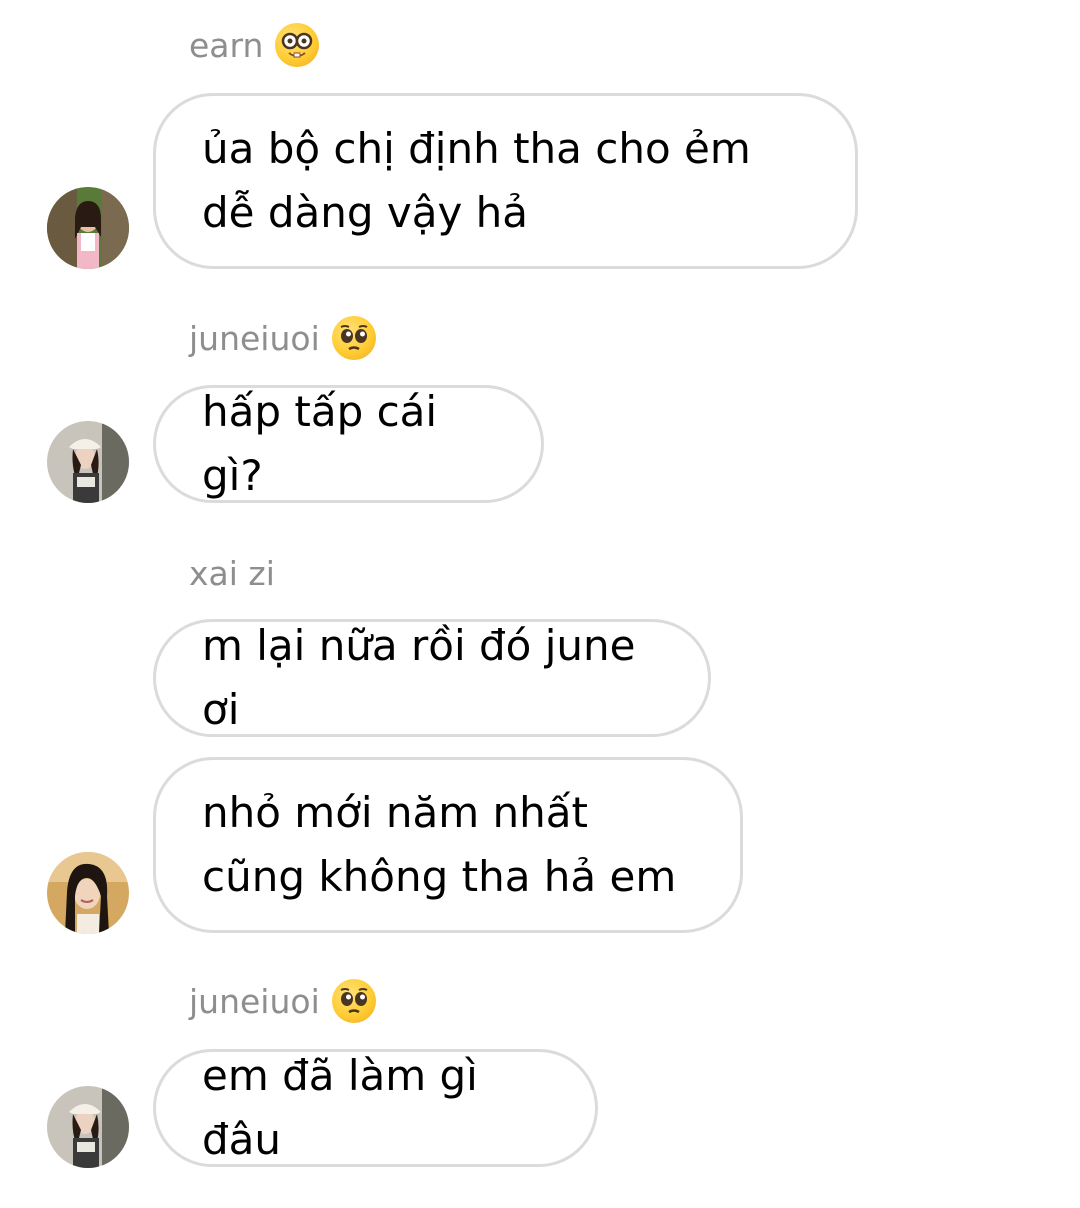 The height and width of the screenshot is (1208, 1080). What do you see at coordinates (439, 844) in the screenshot?
I see `message-text: nhỏ mới năm nhất cũng không tha hả em` at bounding box center [439, 844].